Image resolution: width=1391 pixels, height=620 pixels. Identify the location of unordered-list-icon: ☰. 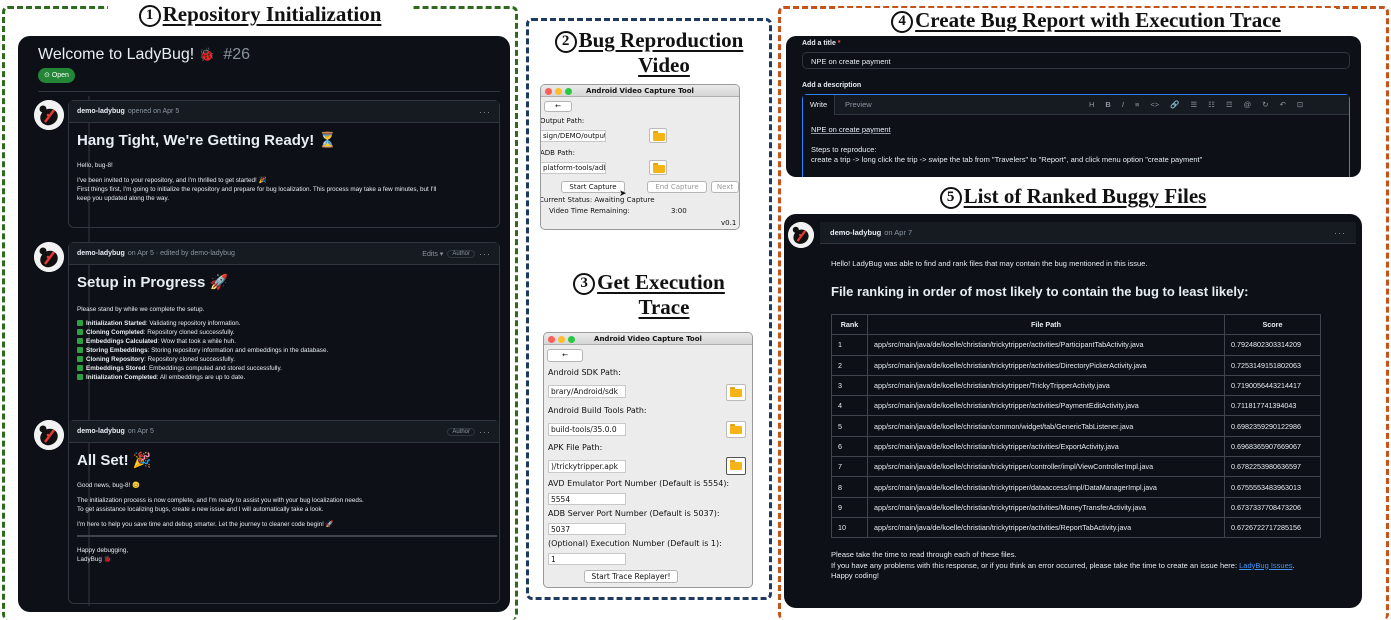
(1193, 105).